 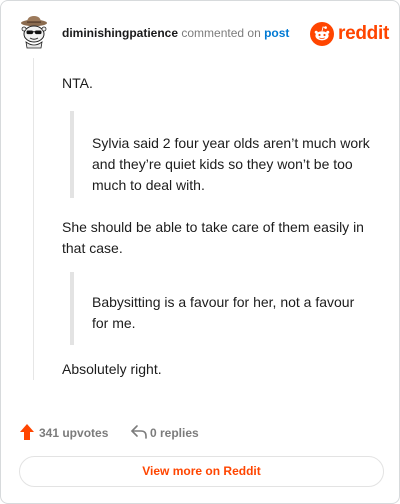 I want to click on paragraph: Absolutely right., so click(x=112, y=369).